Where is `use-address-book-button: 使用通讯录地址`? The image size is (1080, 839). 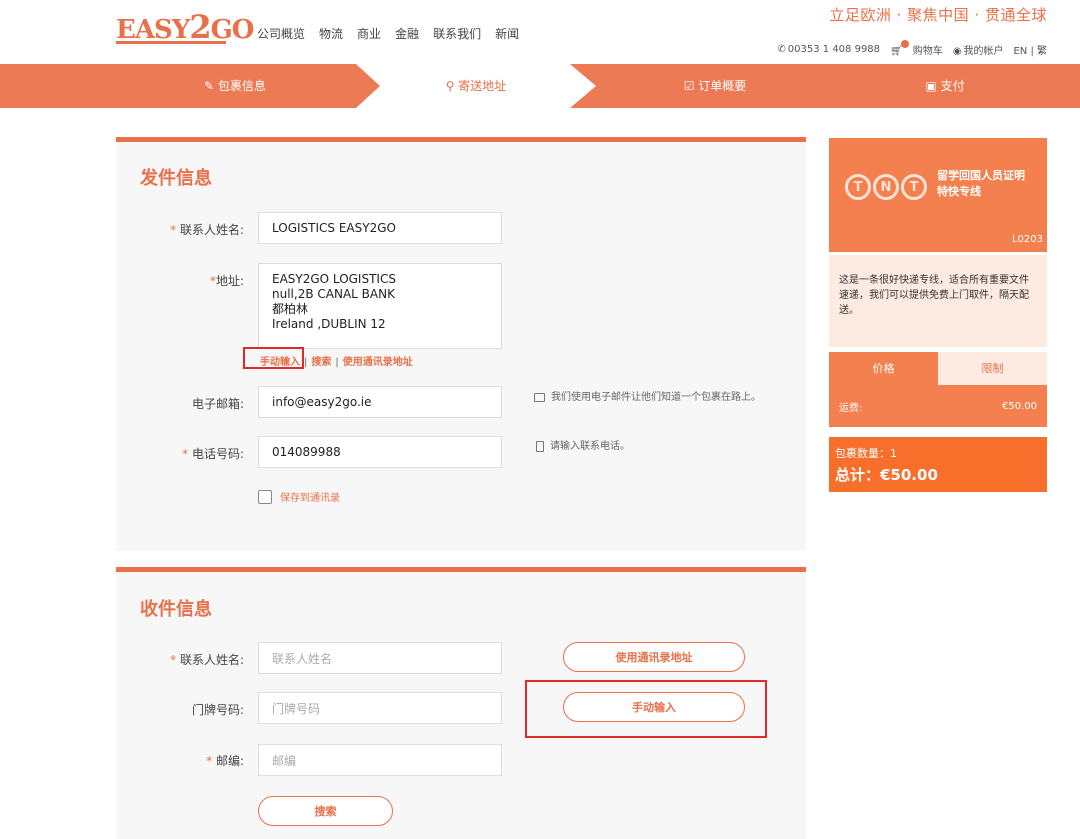
use-address-book-button: 使用通讯录地址 is located at coordinates (654, 657).